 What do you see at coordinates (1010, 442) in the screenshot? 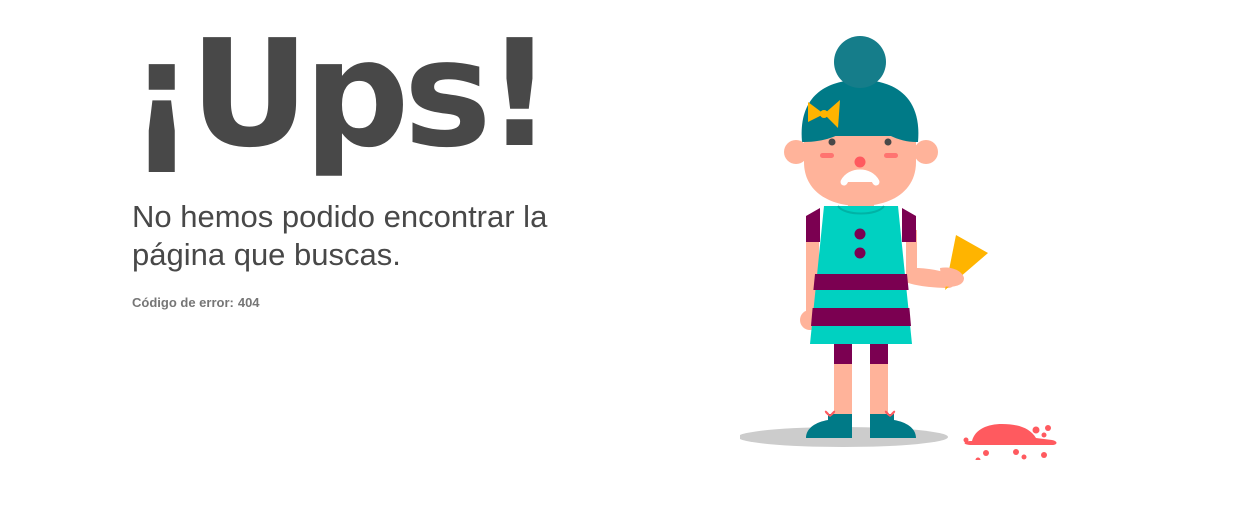
I see `ice-cream-splat` at bounding box center [1010, 442].